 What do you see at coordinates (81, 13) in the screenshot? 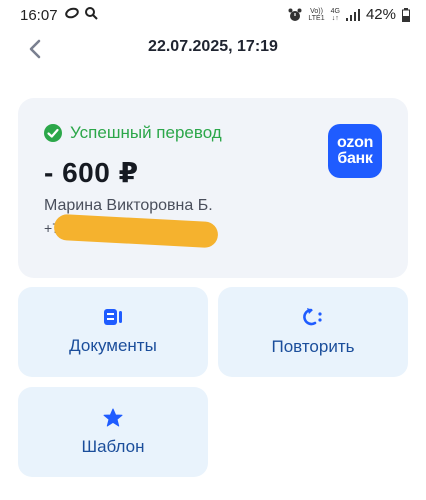
I see `status-left-icons` at bounding box center [81, 13].